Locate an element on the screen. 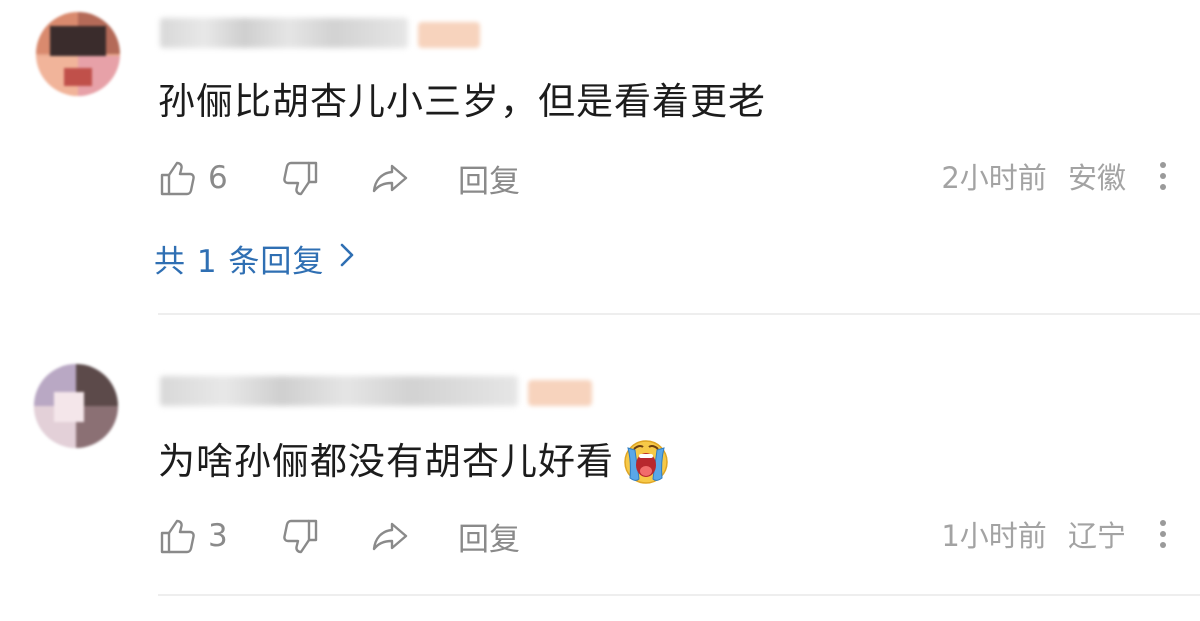  comment-meta: 2小时前 安徽 is located at coordinates (1033, 178).